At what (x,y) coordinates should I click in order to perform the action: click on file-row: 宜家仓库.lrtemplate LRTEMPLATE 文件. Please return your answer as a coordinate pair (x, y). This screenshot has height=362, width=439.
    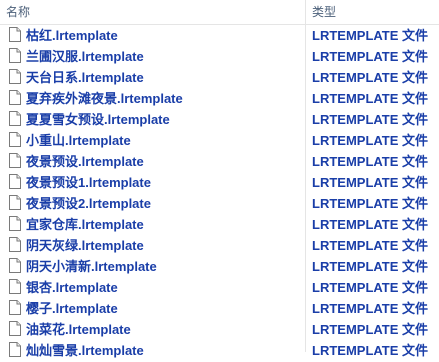
    Looking at the image, I should click on (219, 224).